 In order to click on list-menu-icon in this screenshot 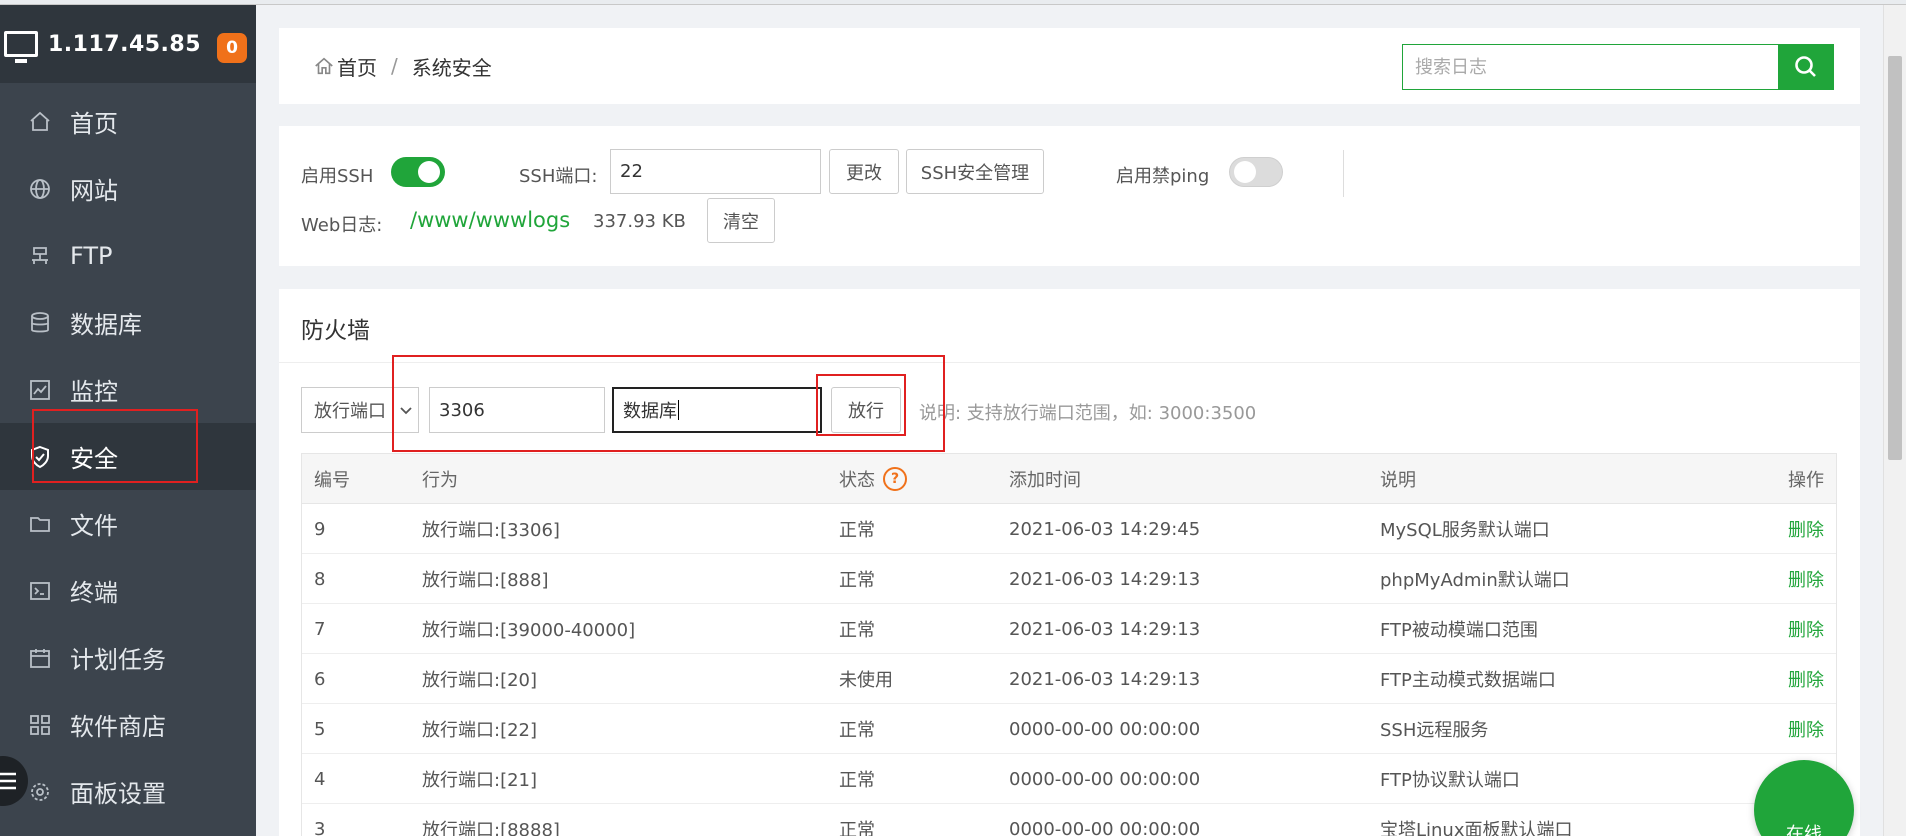, I will do `click(8, 781)`.